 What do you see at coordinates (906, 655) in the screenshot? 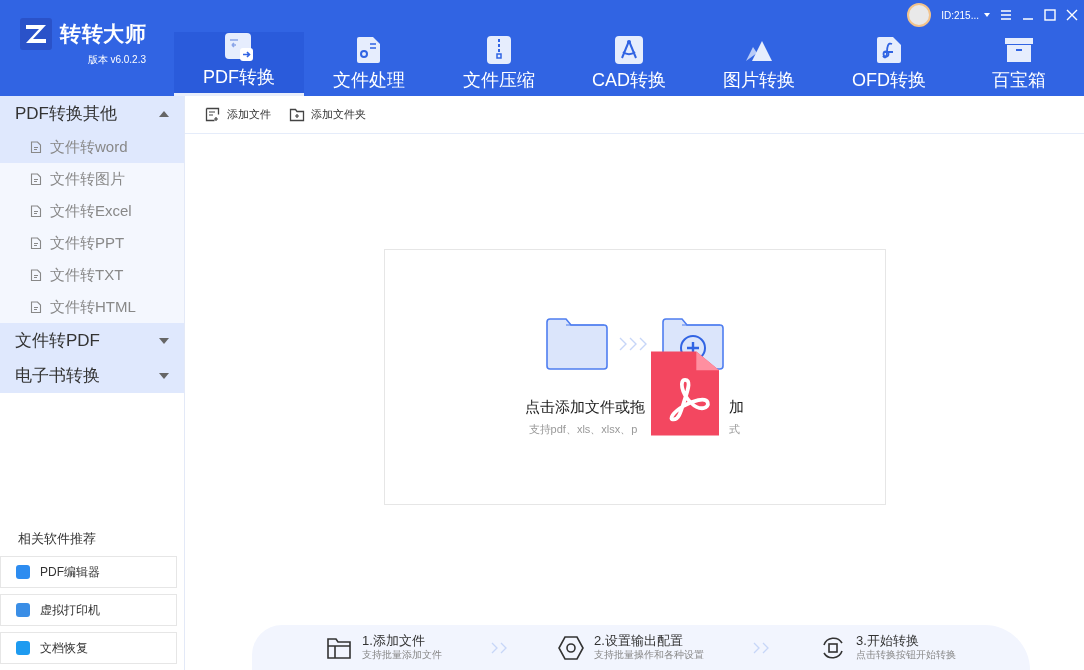
I see `step-hint: 点击转换按钮开始转换` at bounding box center [906, 655].